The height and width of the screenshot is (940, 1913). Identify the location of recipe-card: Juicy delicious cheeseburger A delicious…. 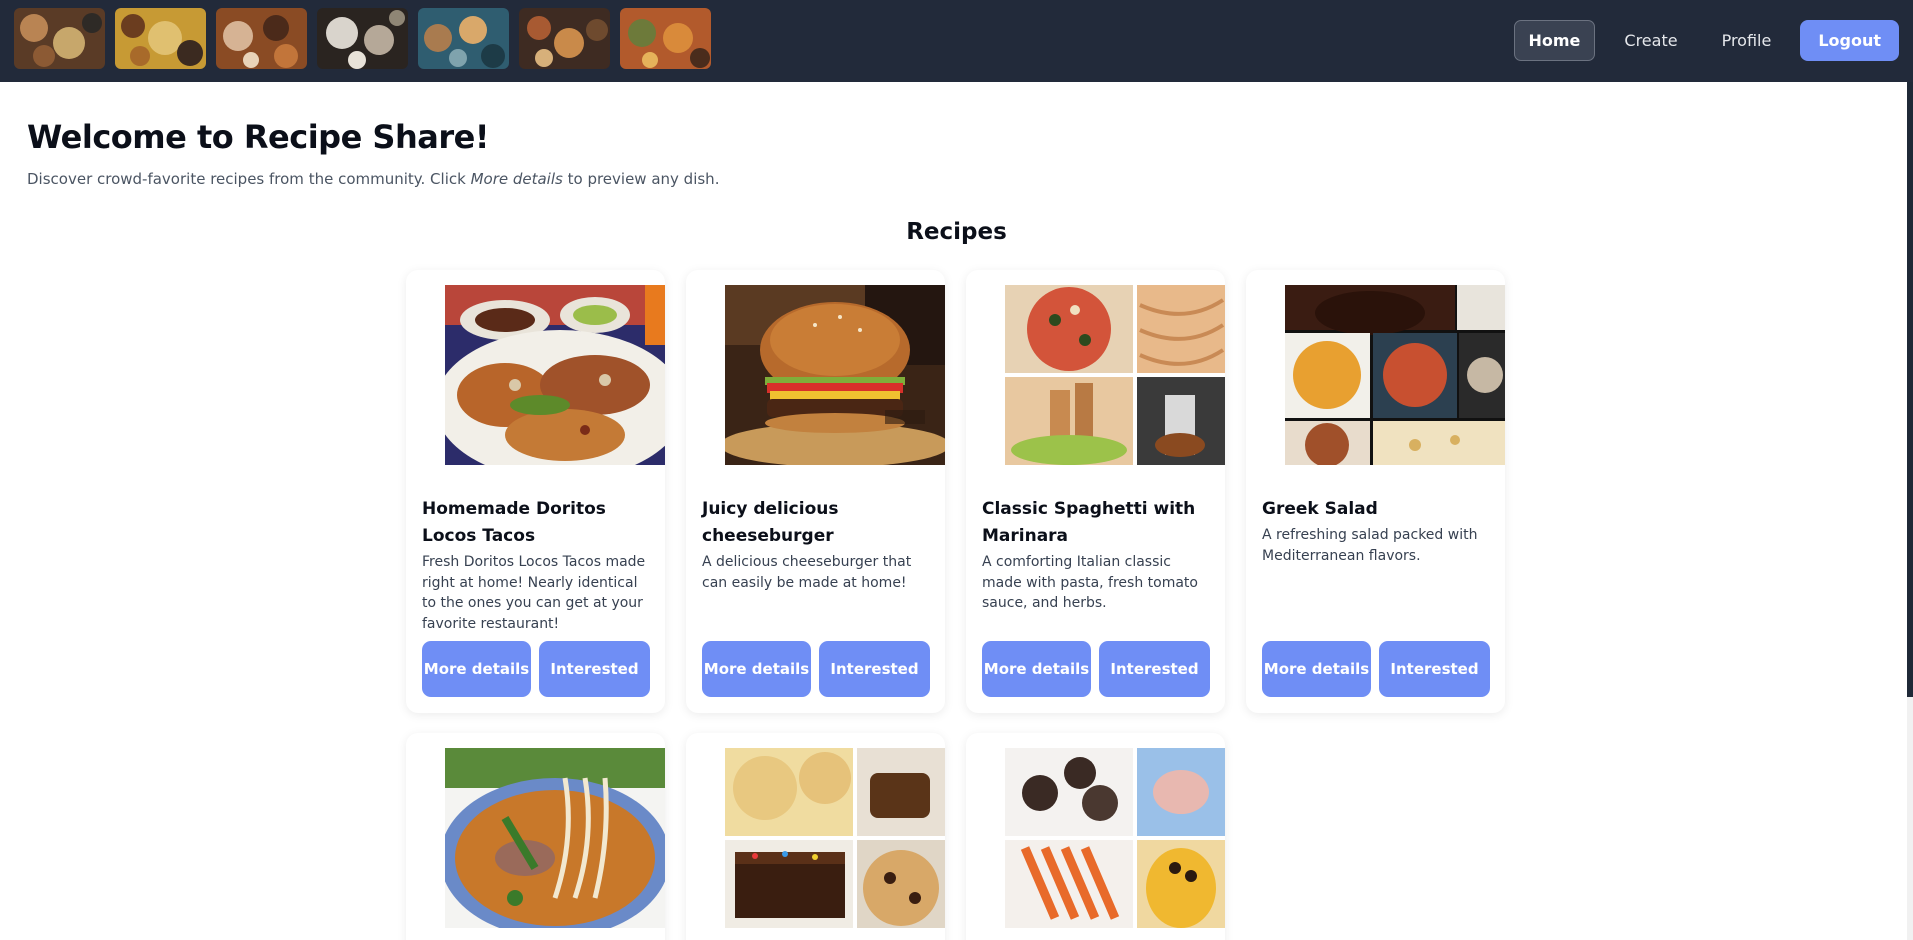
(815, 491).